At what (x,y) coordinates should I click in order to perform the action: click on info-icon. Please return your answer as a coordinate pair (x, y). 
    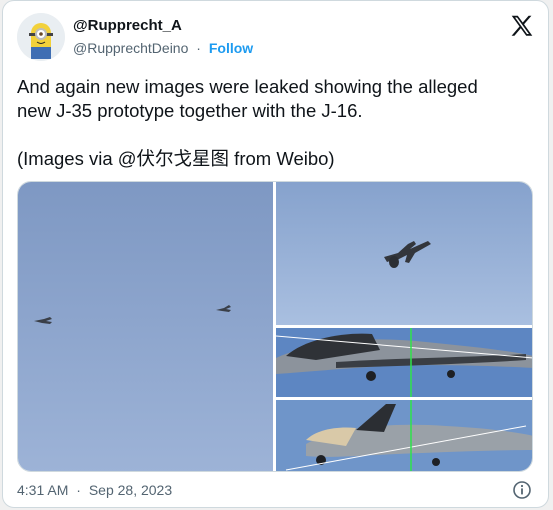
    Looking at the image, I should click on (522, 490).